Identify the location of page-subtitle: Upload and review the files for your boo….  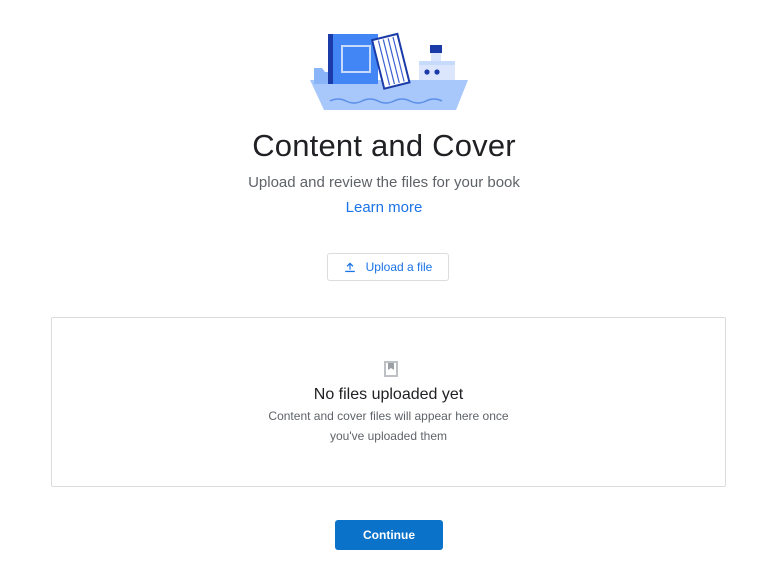
(384, 182).